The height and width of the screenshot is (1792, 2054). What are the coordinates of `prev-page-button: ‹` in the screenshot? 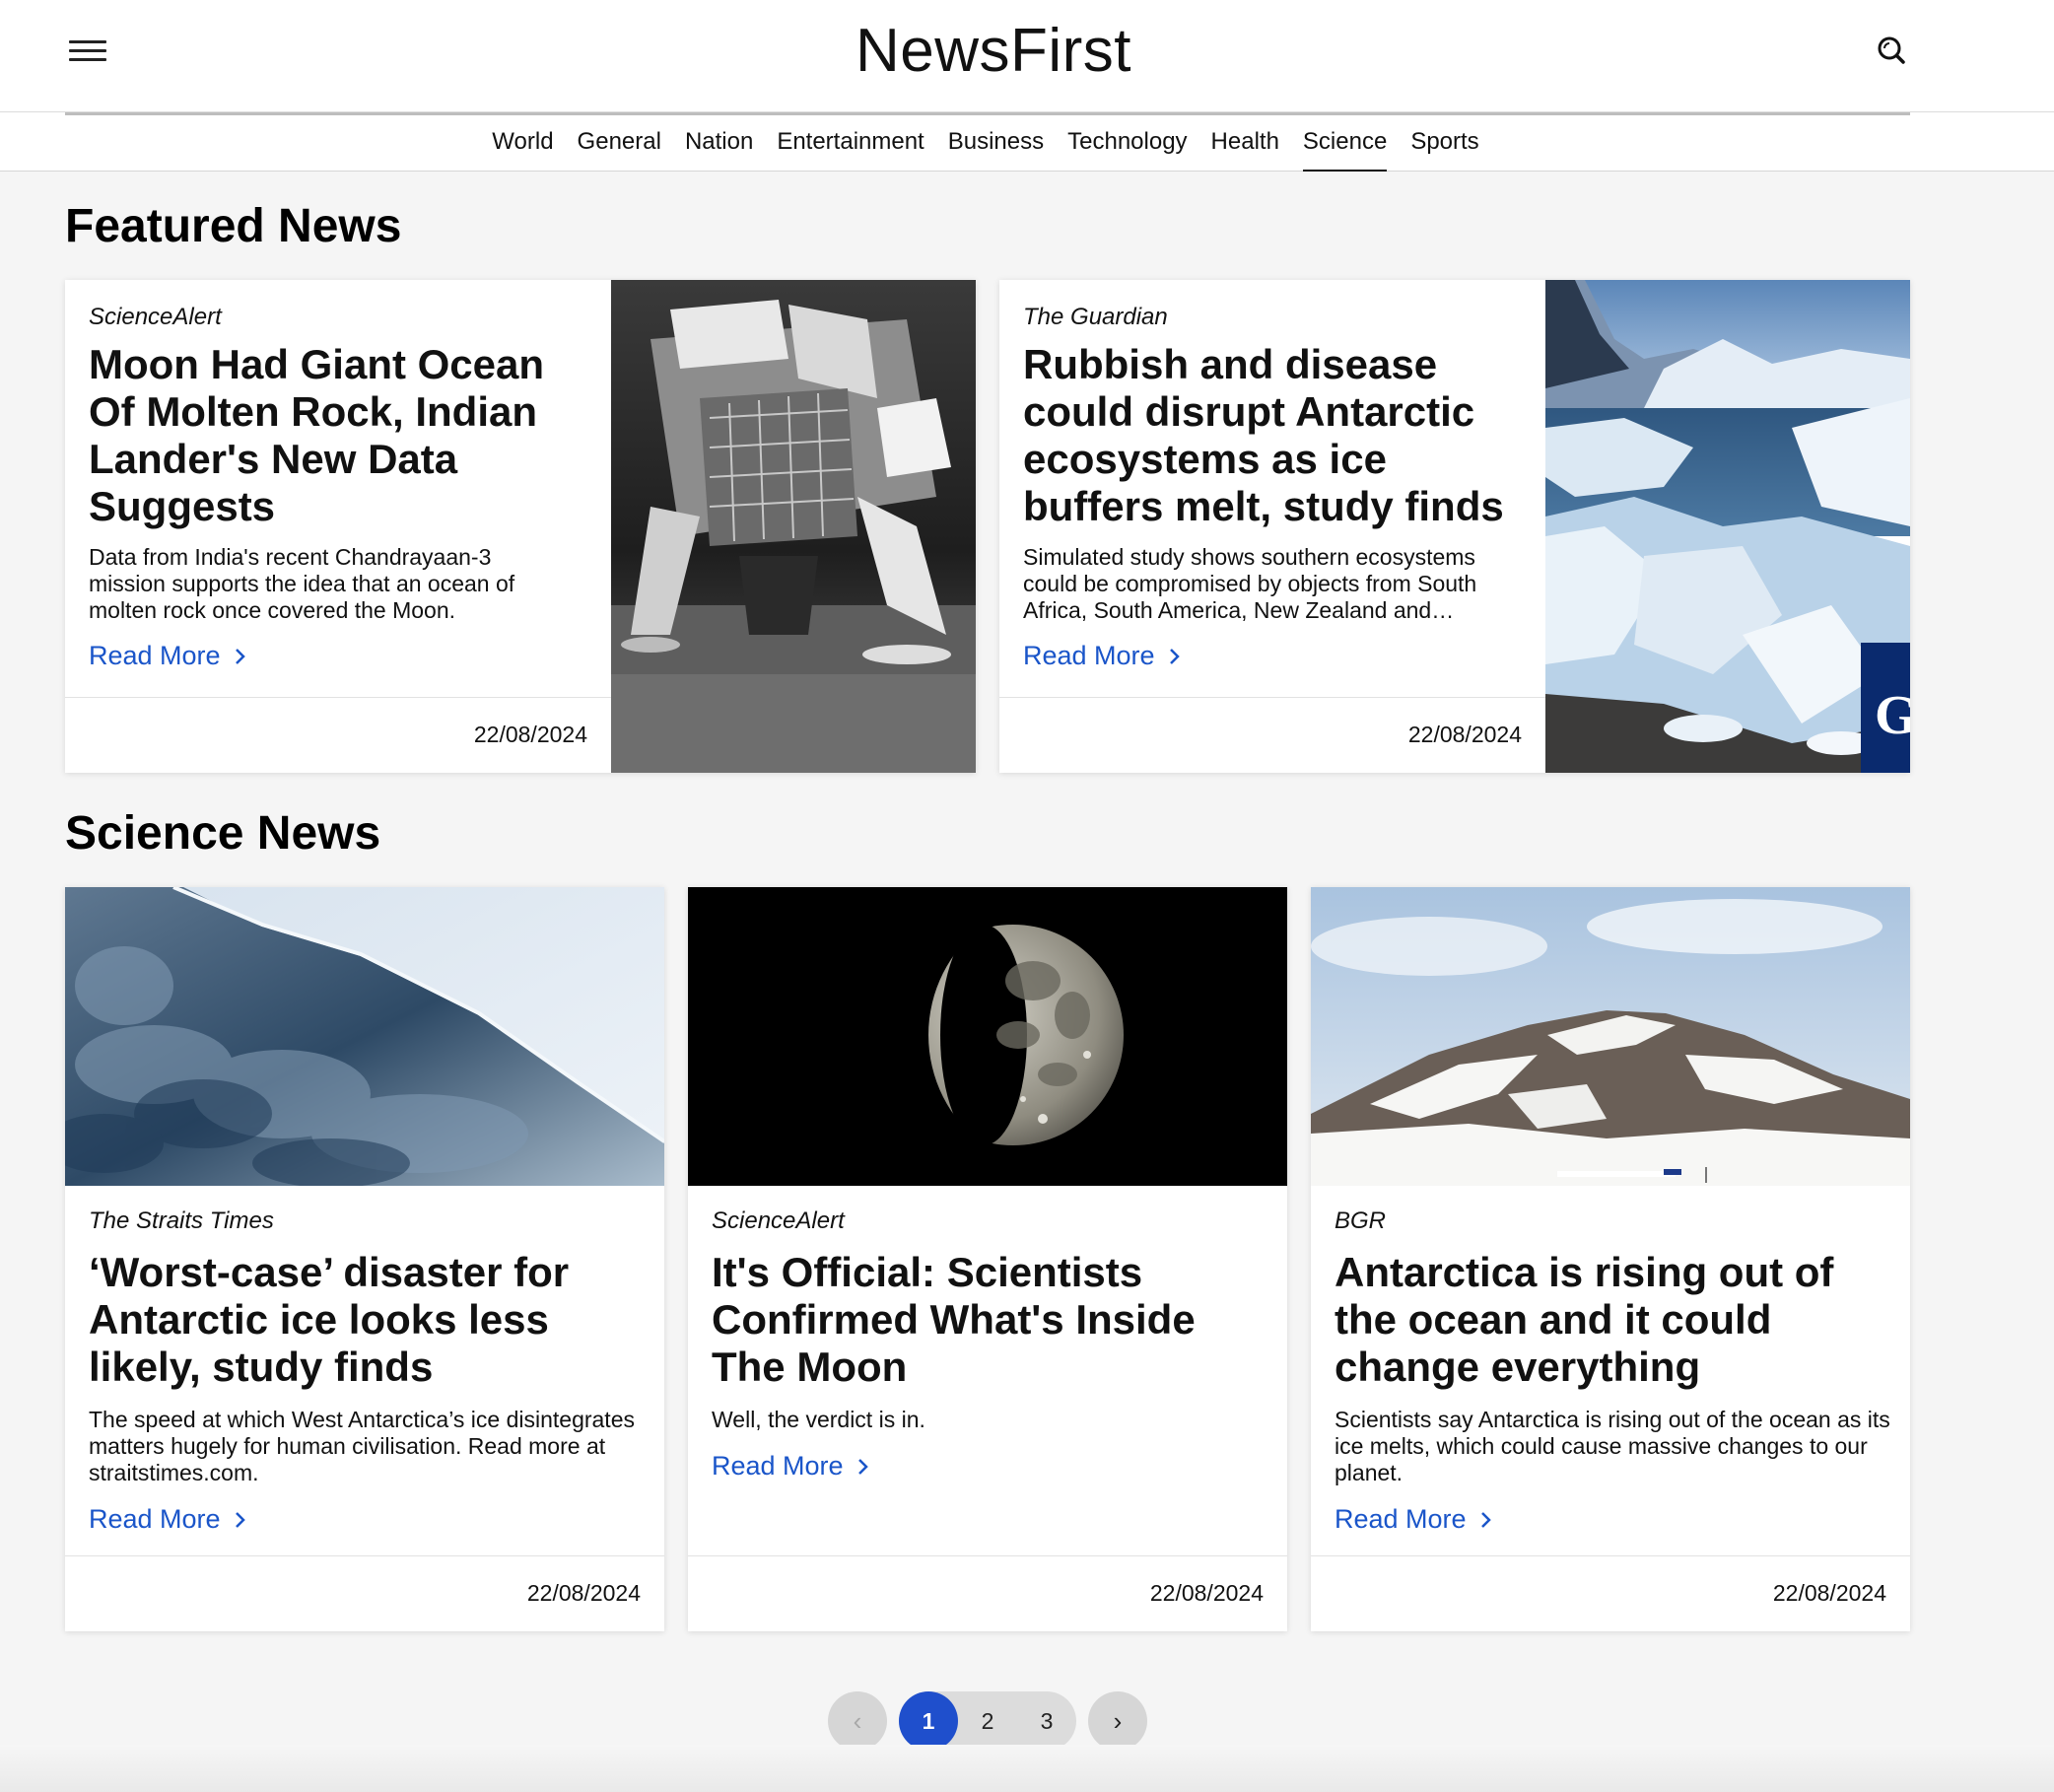 It's located at (858, 1721).